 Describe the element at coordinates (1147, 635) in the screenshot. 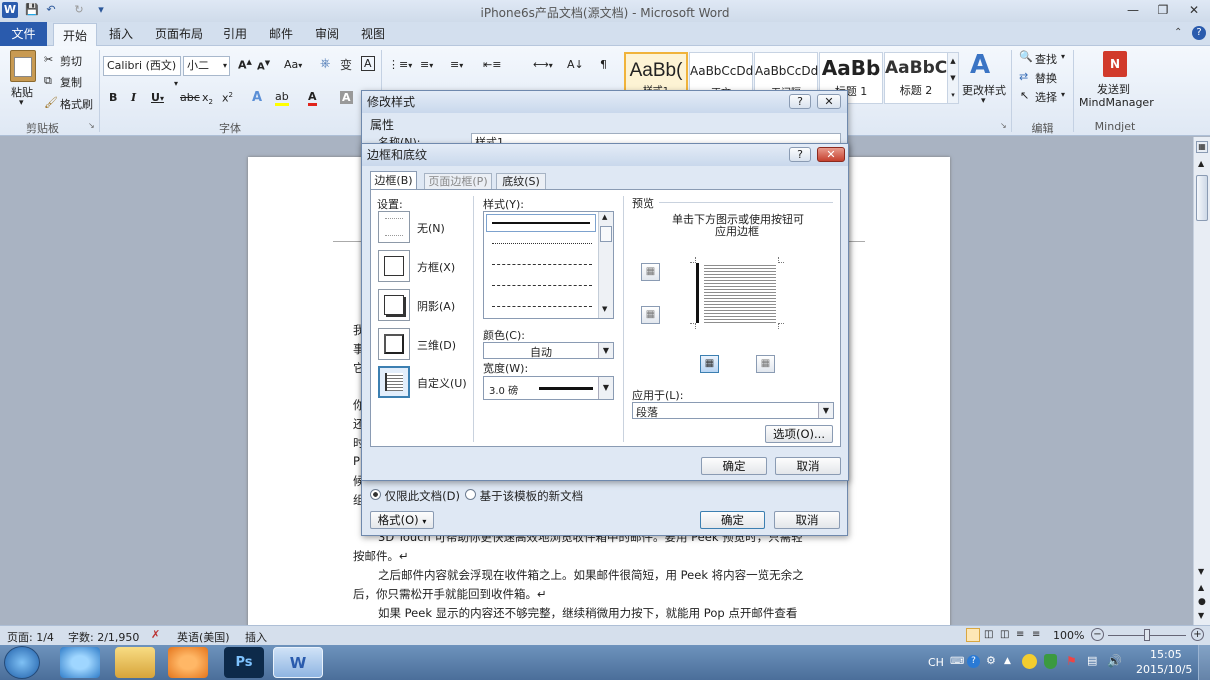

I see `zoom-slider-thumb` at that location.